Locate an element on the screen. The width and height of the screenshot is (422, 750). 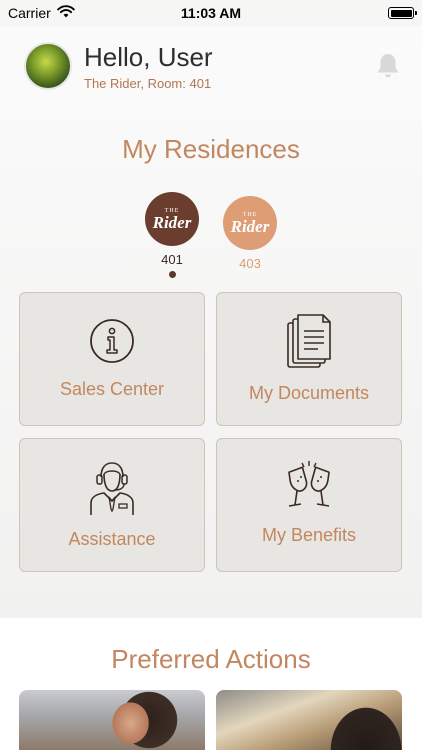
residence-403: THE Rider 403 is located at coordinates (250, 233).